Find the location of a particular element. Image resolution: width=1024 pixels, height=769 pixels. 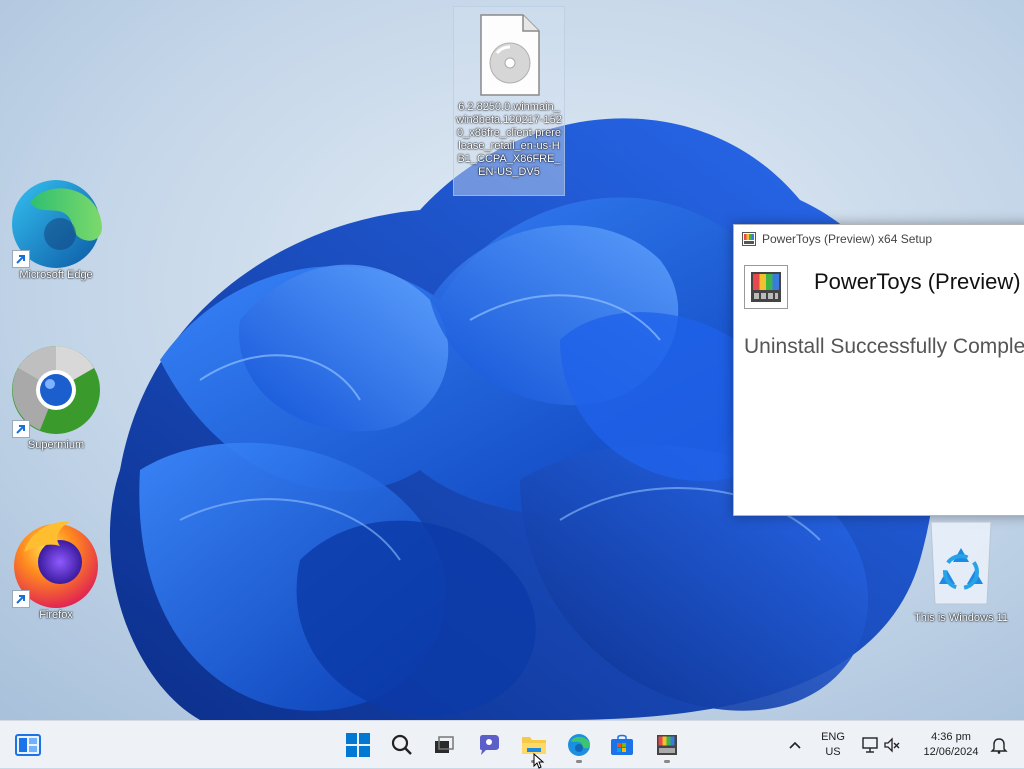

widgets-icon is located at coordinates (28, 745).